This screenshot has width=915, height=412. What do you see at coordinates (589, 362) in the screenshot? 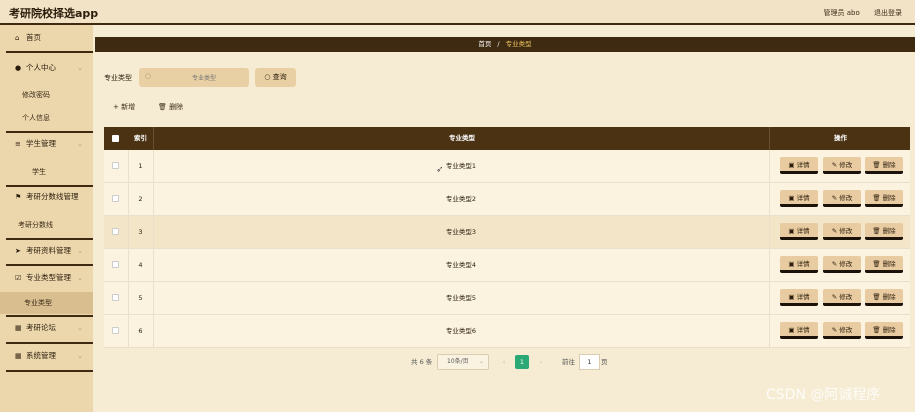
I see `goto-page-input: 1` at bounding box center [589, 362].